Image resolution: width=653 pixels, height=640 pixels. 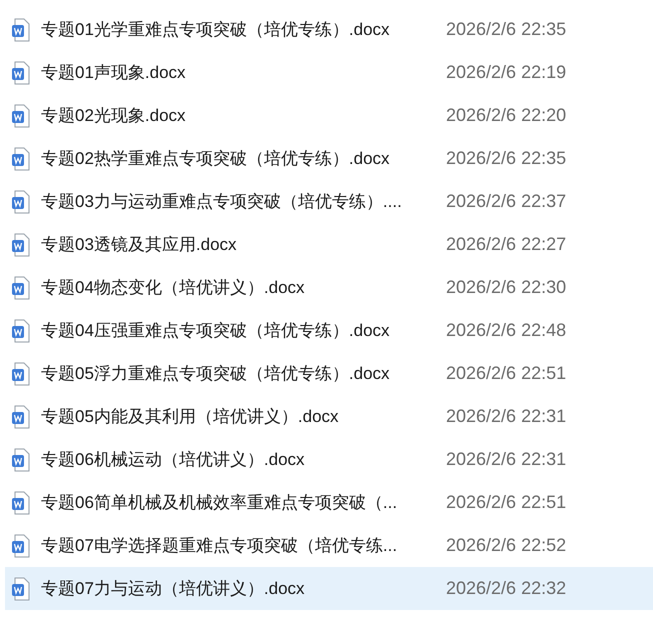 I want to click on modified-date: 2026/2/6 22:52, so click(x=506, y=545).